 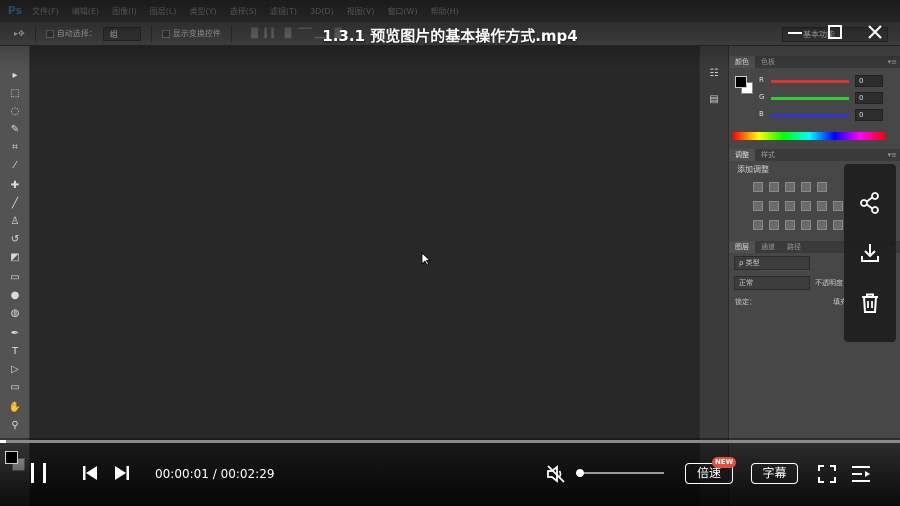 What do you see at coordinates (15, 204) in the screenshot?
I see `brush-tool-icon: ╱` at bounding box center [15, 204].